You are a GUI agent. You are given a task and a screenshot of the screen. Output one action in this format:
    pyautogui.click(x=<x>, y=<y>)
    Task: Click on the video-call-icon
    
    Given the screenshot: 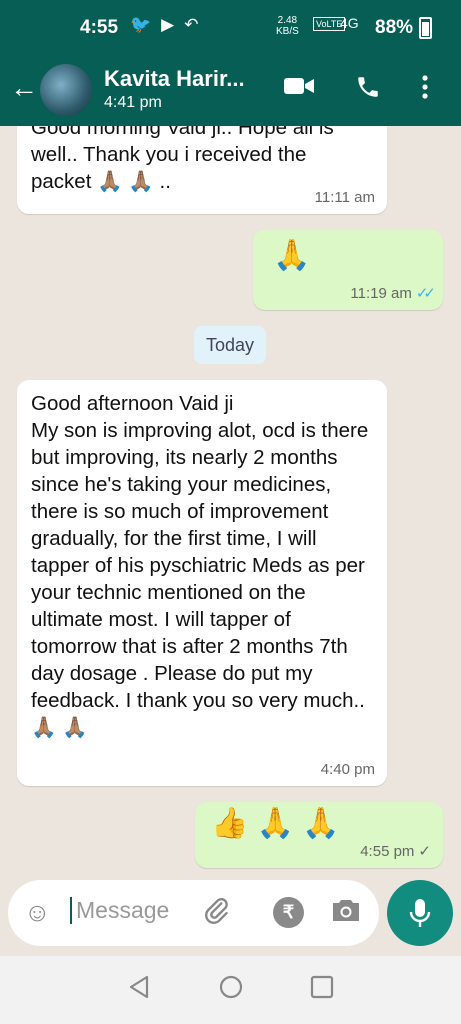 What is the action you would take?
    pyautogui.click(x=299, y=89)
    